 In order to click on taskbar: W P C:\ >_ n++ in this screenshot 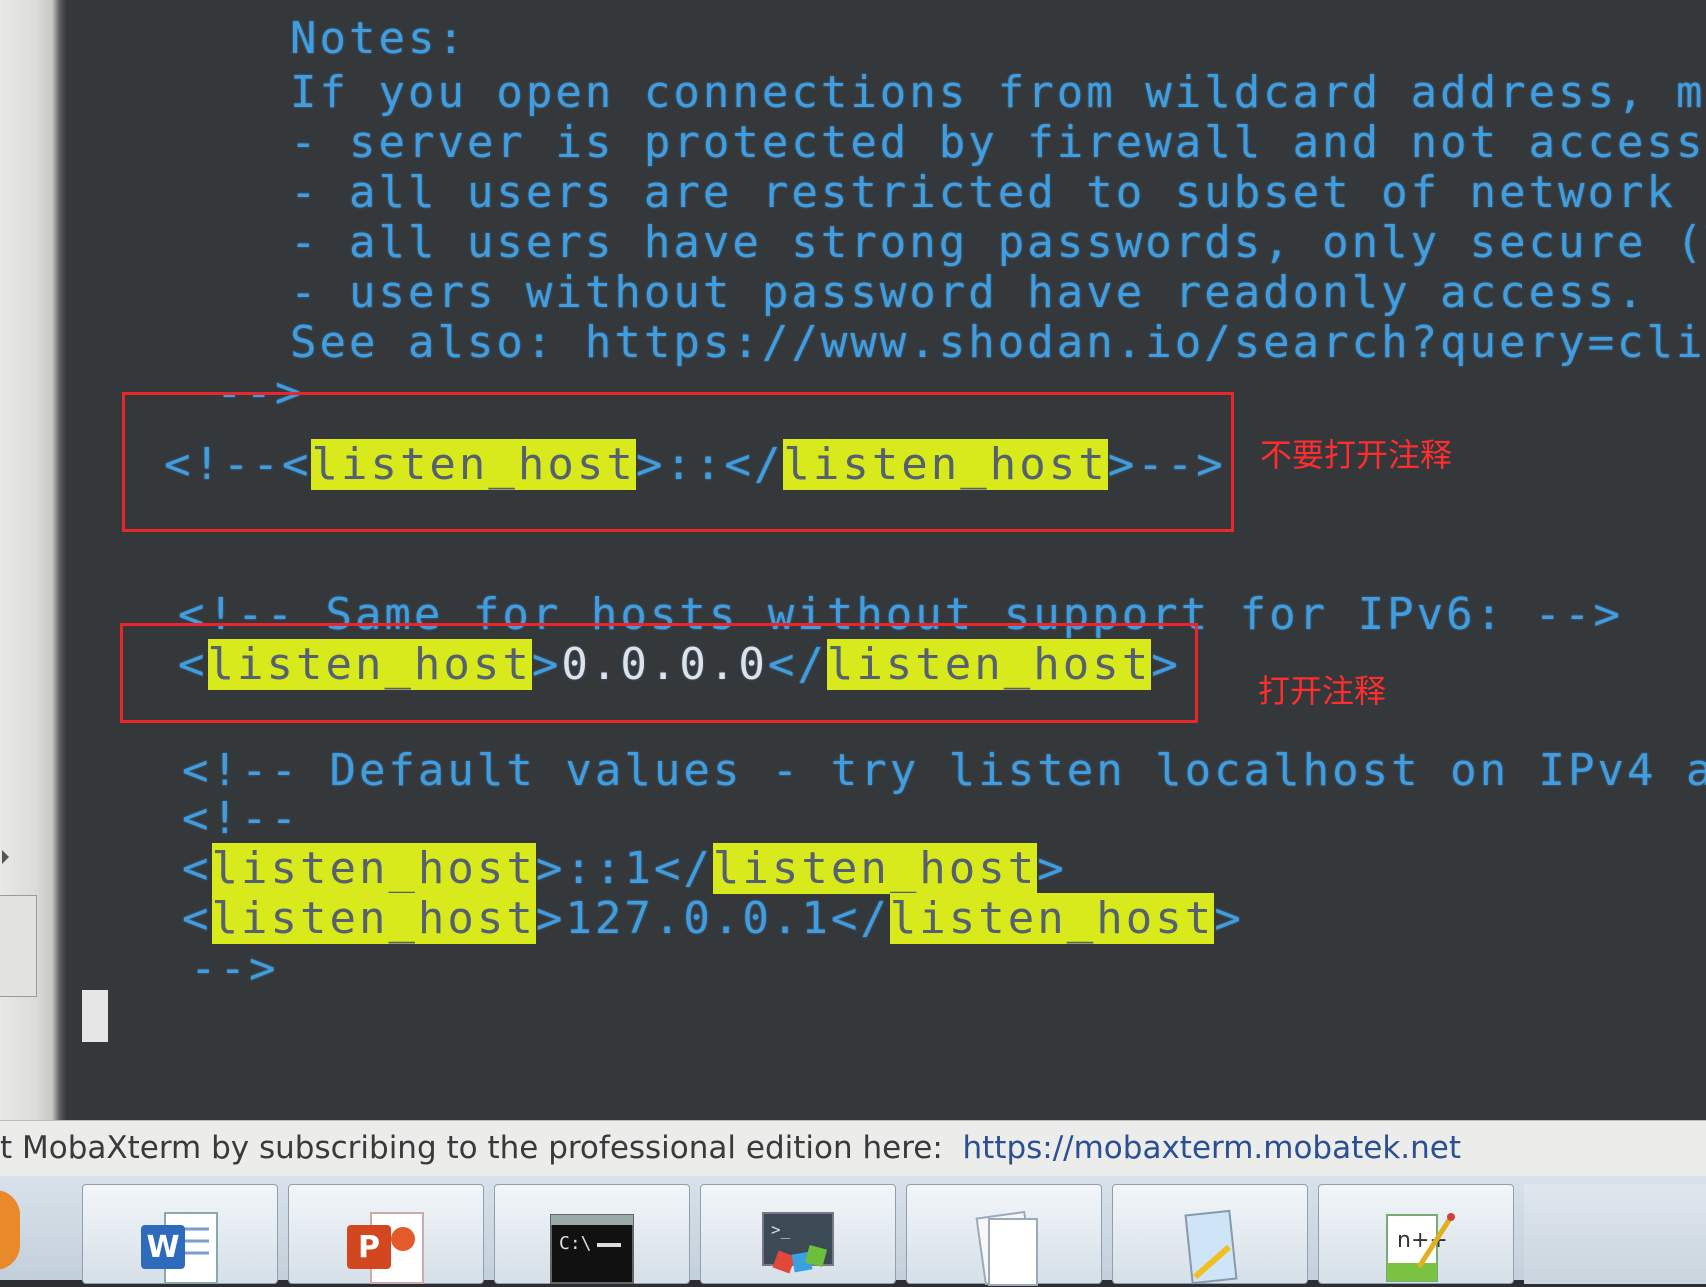, I will do `click(853, 1231)`.